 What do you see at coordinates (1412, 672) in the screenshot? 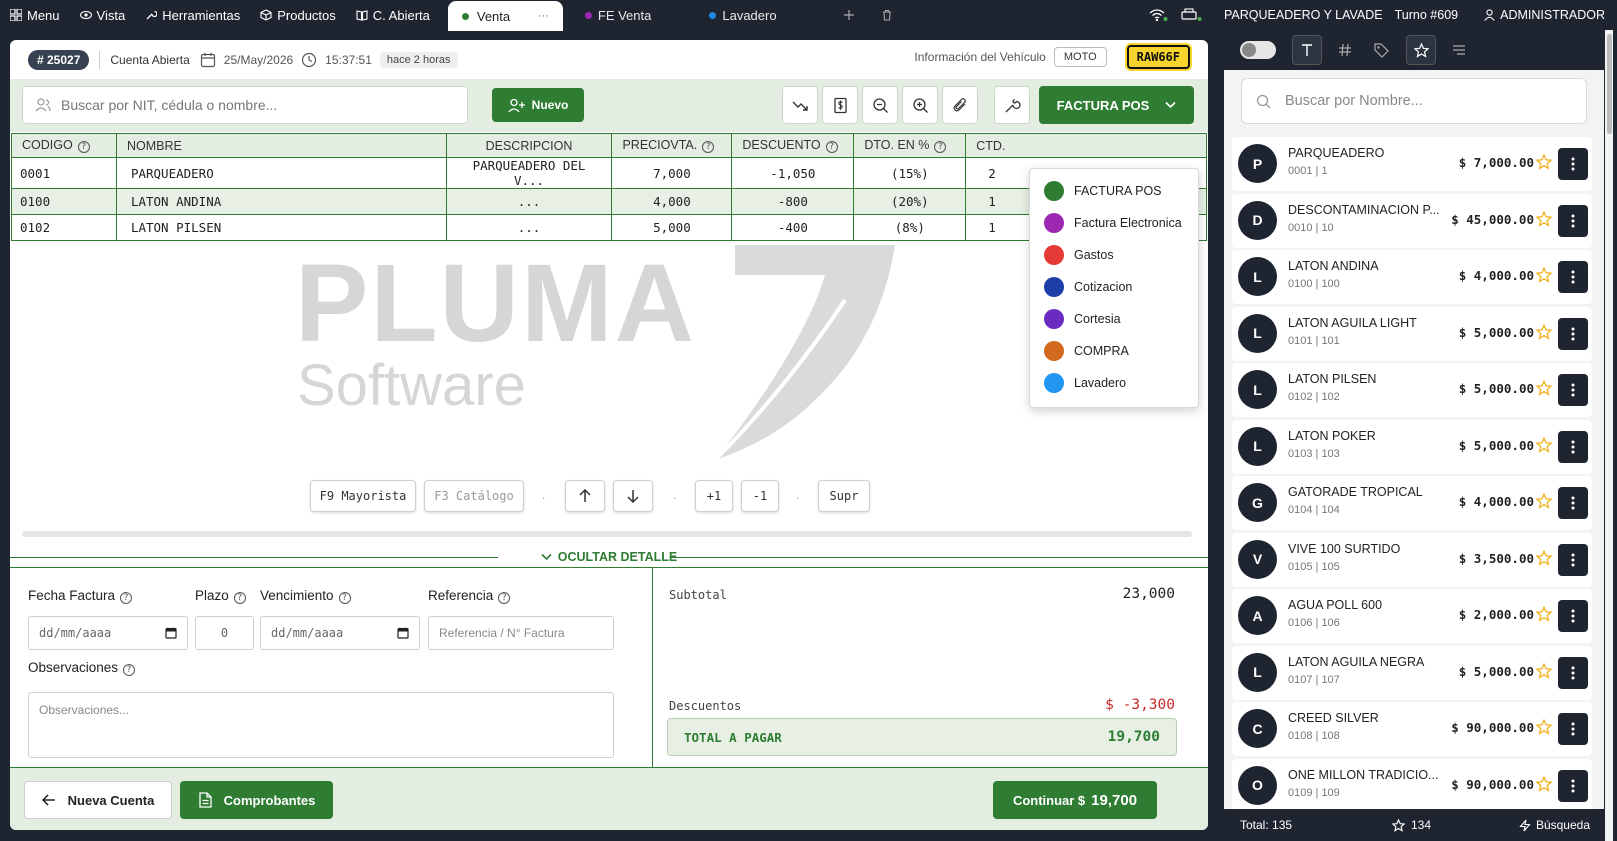
I see `product-list-item: L LATON AGUILA NEGRA 0107 | 107 $ 5,000.00` at bounding box center [1412, 672].